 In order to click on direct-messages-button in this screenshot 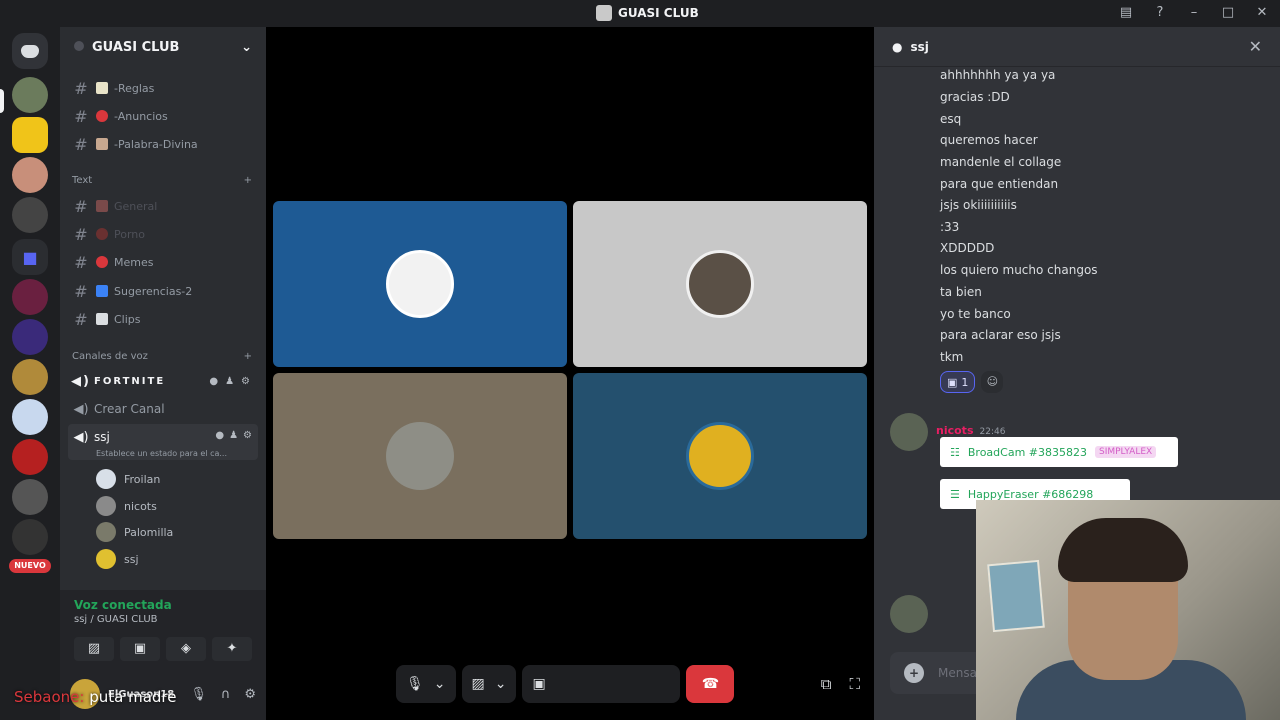, I will do `click(30, 51)`.